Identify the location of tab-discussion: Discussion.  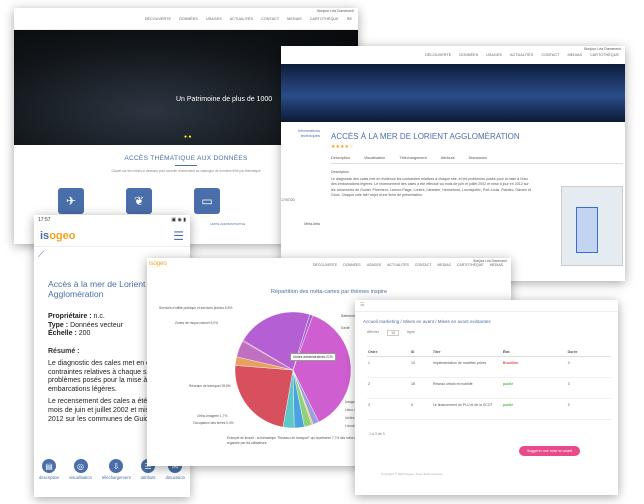
(478, 158).